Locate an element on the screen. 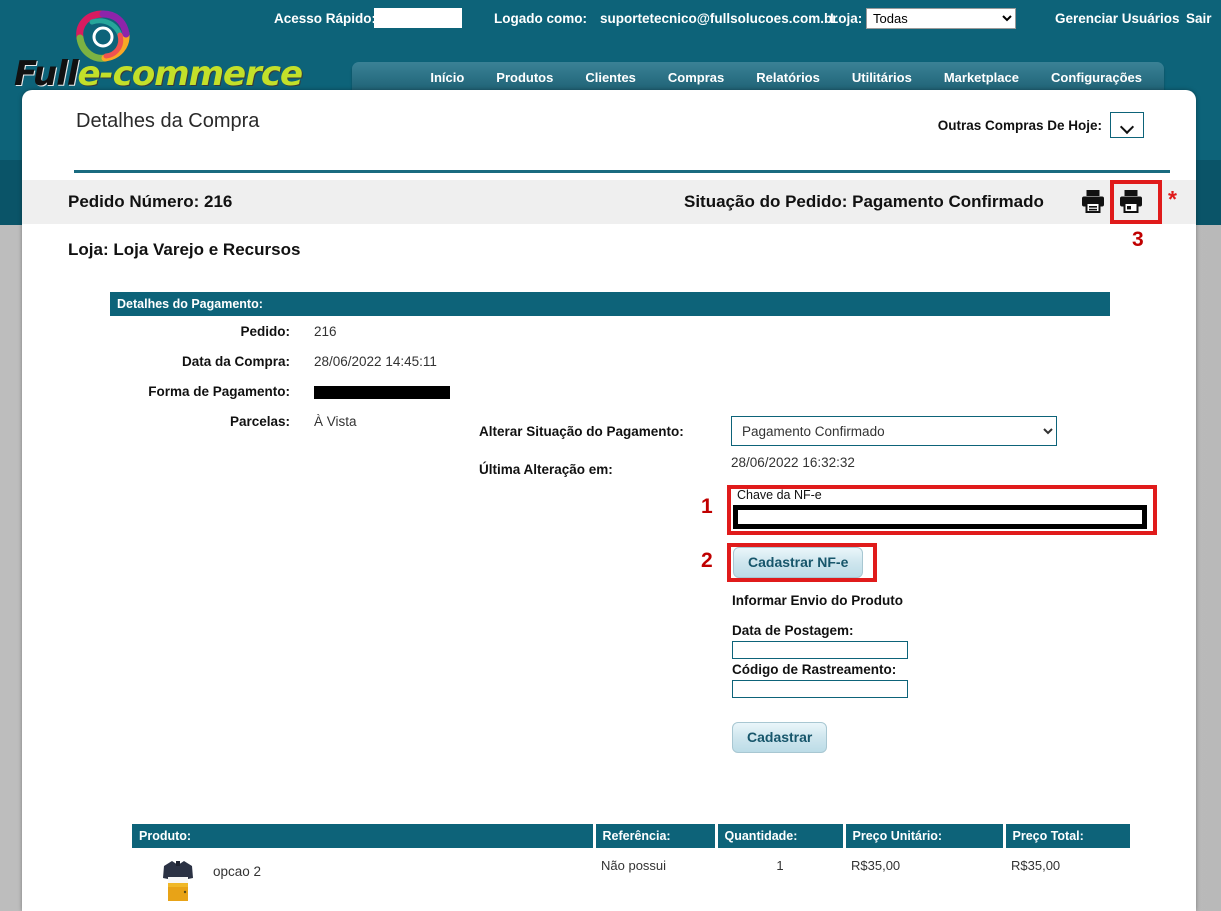 This screenshot has width=1221, height=911. print-icon is located at coordinates (1093, 203).